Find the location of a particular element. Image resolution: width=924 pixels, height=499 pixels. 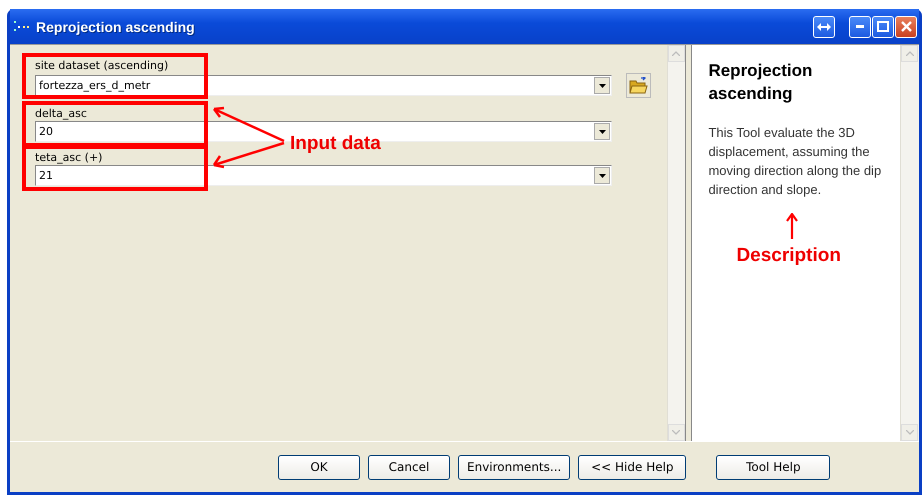

field-label: teta_asc (+) is located at coordinates (69, 157).